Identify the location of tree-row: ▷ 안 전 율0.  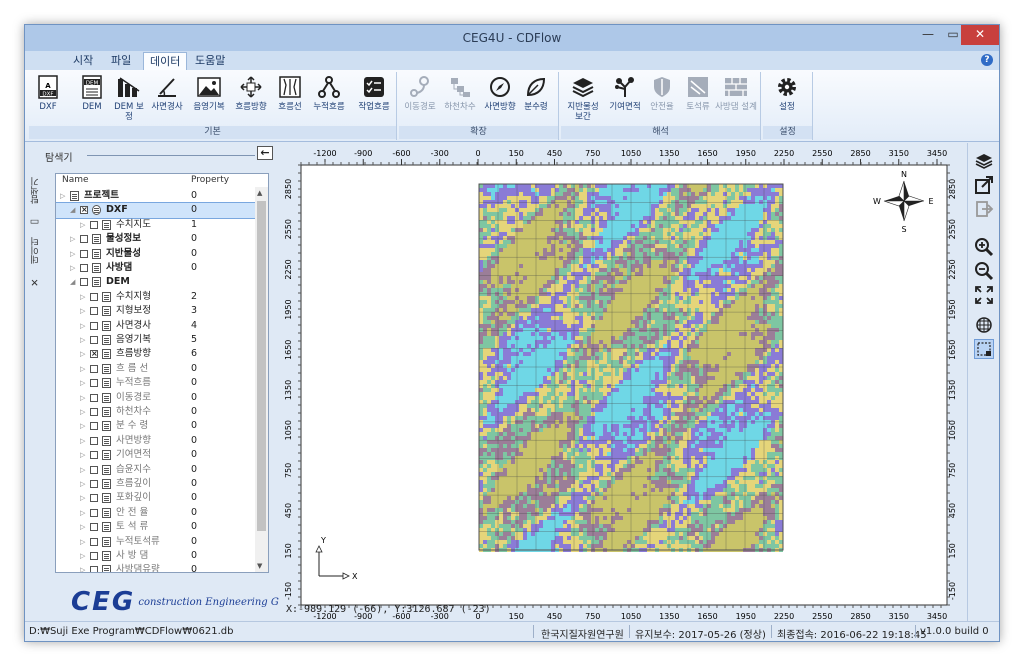
(156, 513).